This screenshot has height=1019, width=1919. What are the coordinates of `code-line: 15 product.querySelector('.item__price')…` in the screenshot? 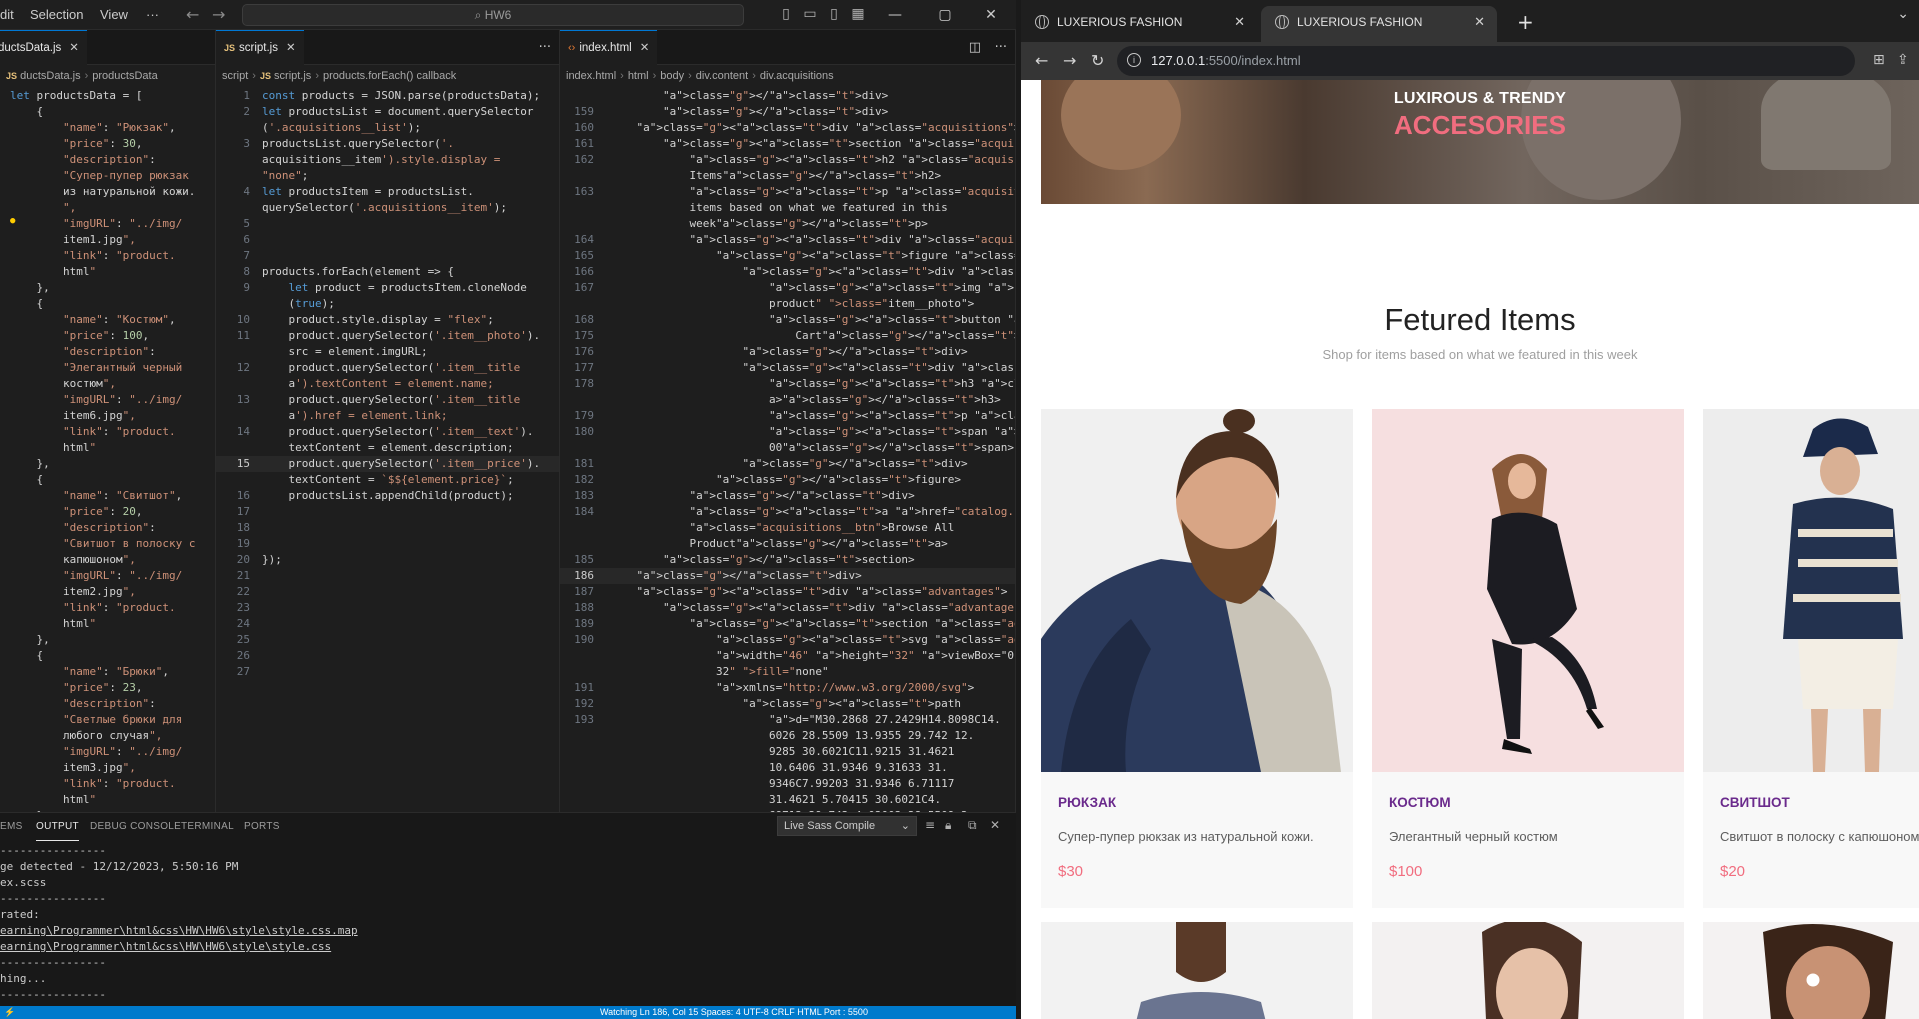 It's located at (387, 464).